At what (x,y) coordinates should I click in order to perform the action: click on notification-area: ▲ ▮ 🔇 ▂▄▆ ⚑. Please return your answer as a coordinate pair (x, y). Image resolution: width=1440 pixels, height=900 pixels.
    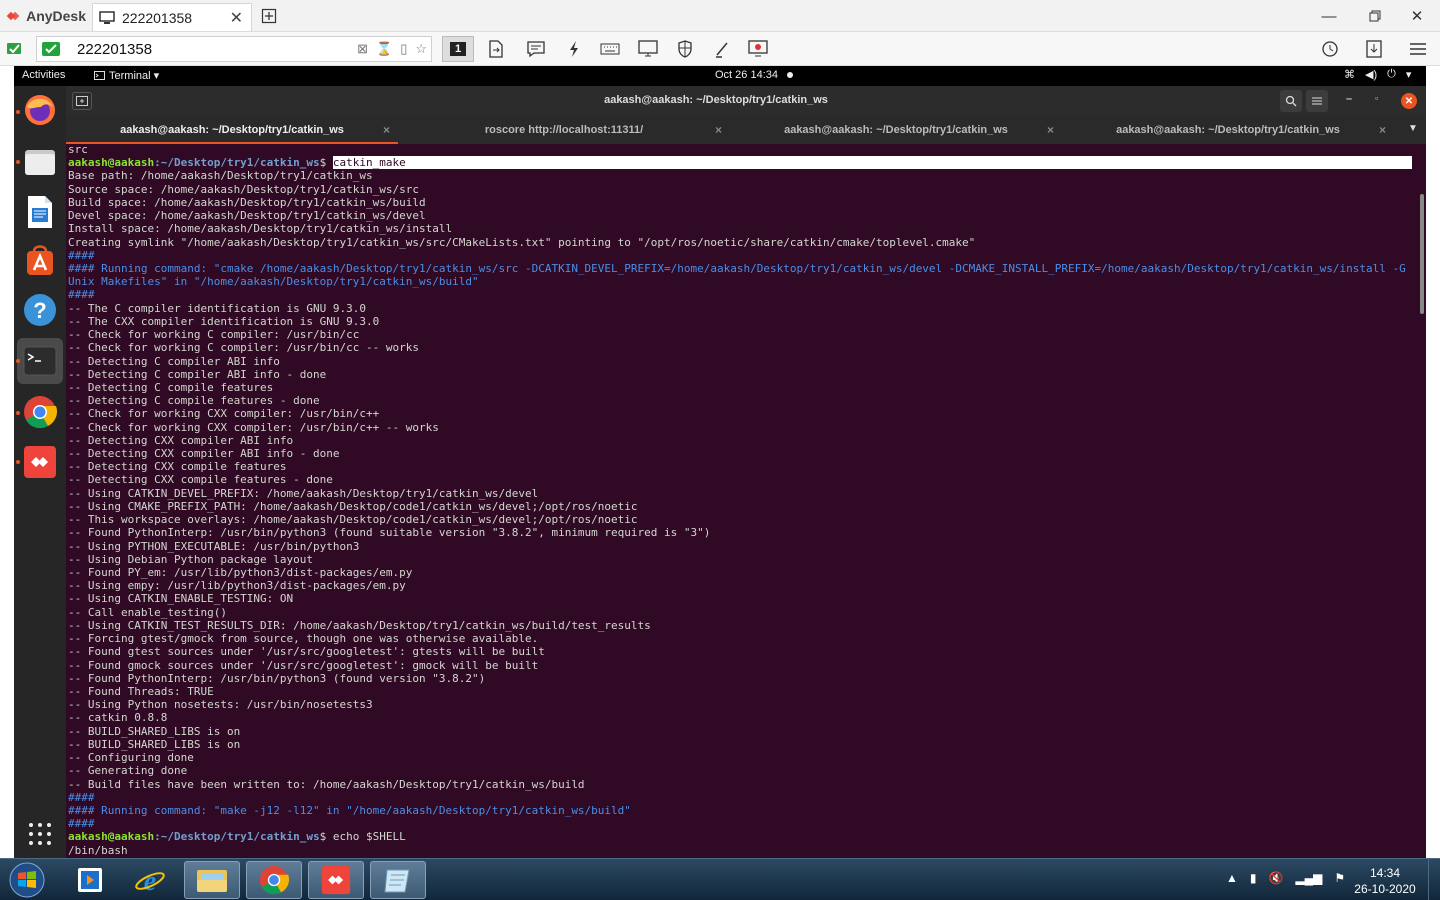
    Looking at the image, I should click on (1285, 878).